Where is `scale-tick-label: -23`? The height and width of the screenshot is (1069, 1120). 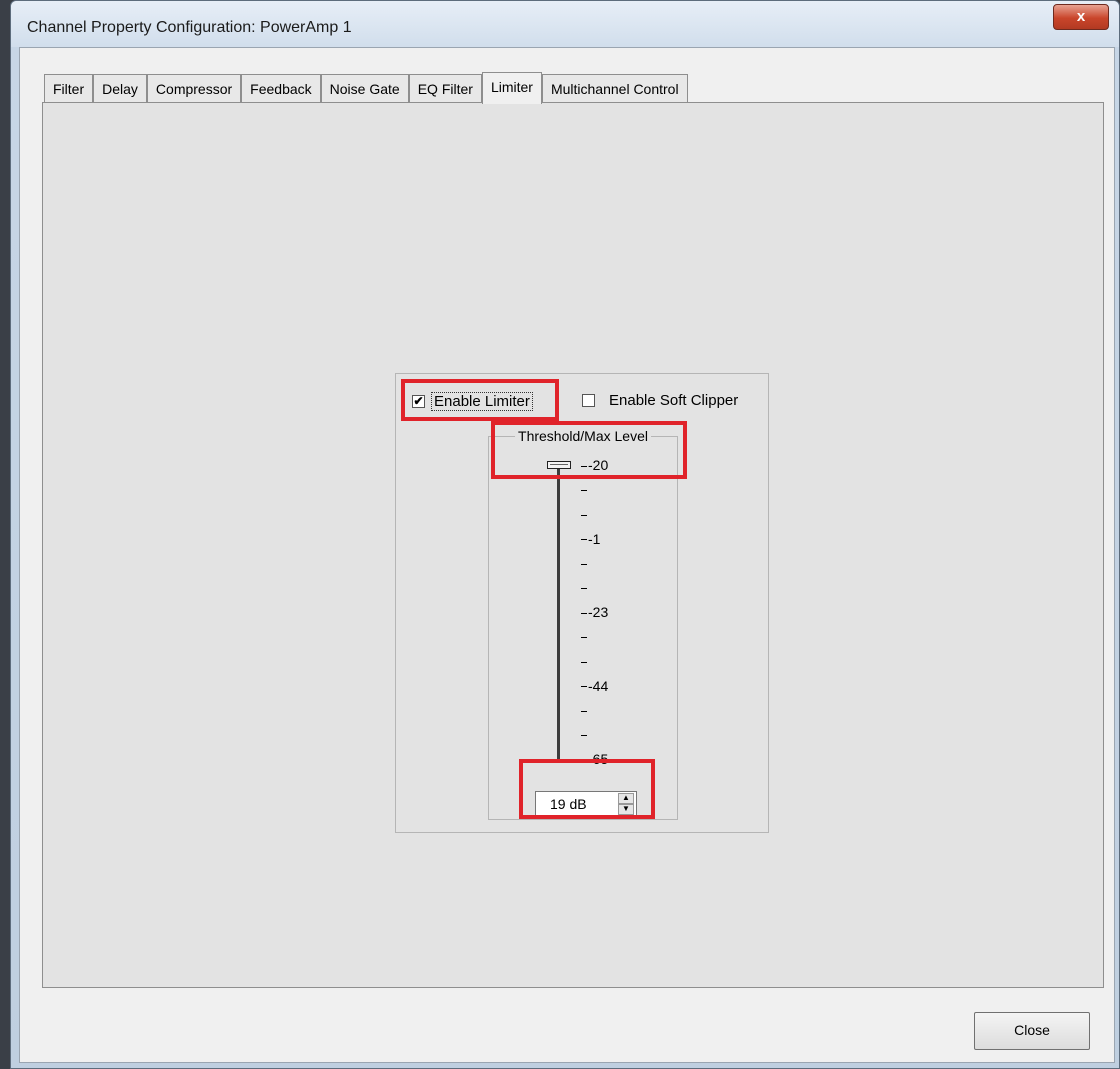
scale-tick-label: -23 is located at coordinates (598, 612).